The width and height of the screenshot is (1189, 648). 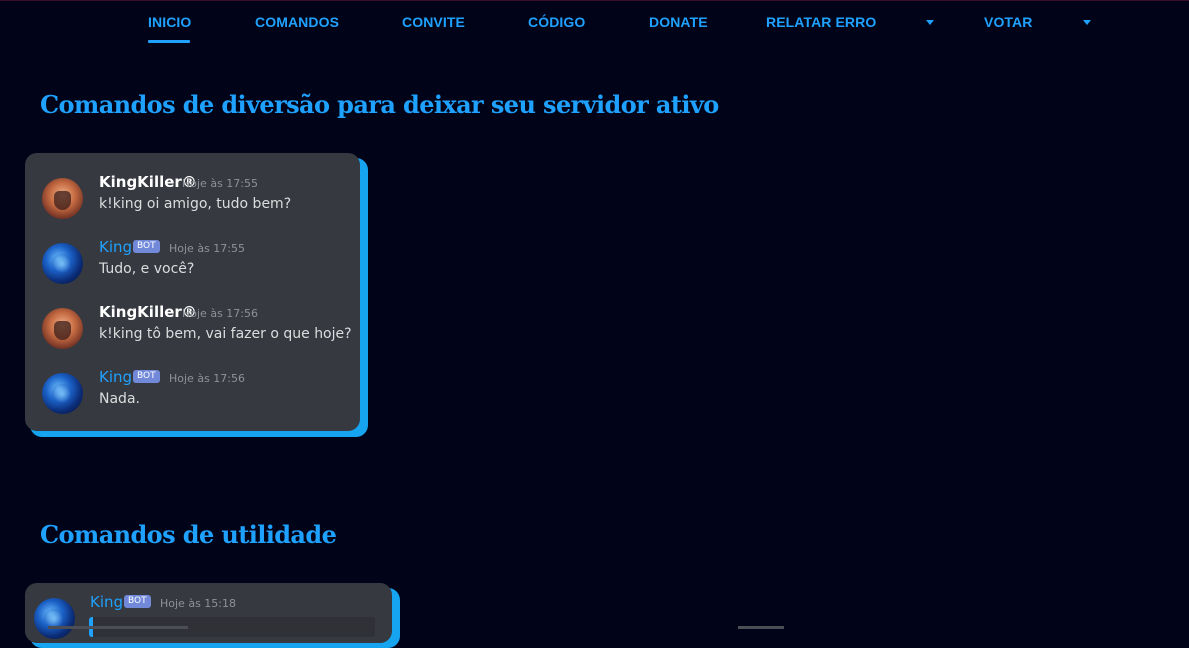 I want to click on message-timestamp: Hoje às 15:18, so click(x=198, y=603).